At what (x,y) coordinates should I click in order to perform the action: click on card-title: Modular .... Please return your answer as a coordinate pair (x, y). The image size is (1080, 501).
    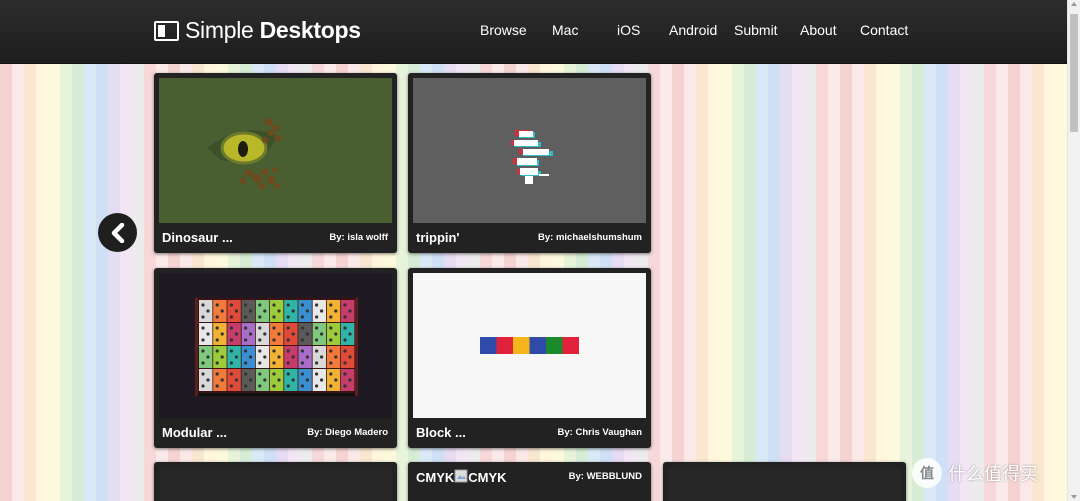
    Looking at the image, I should click on (194, 432).